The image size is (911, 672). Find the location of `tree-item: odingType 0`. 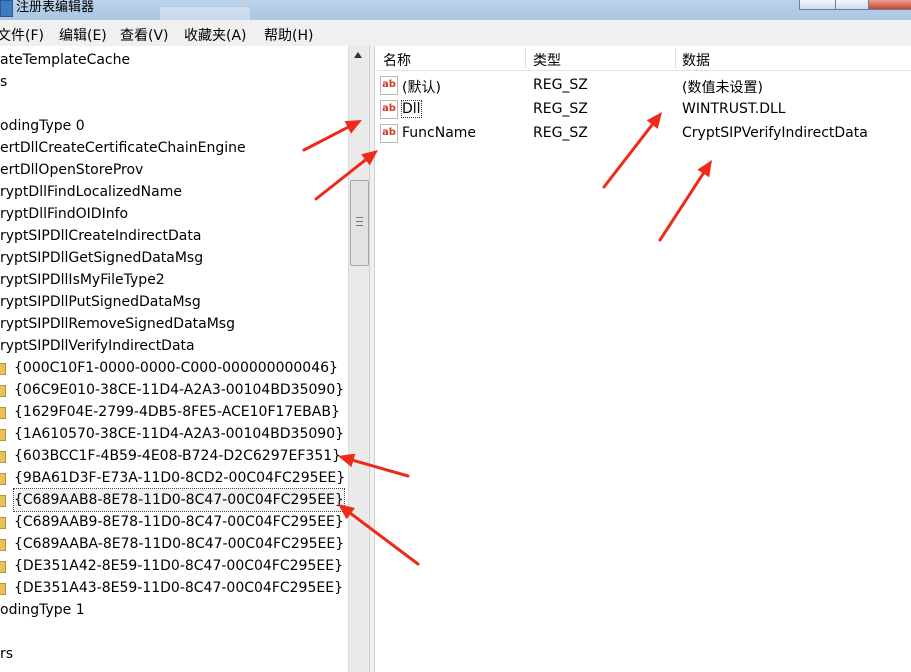

tree-item: odingType 0 is located at coordinates (42, 126).